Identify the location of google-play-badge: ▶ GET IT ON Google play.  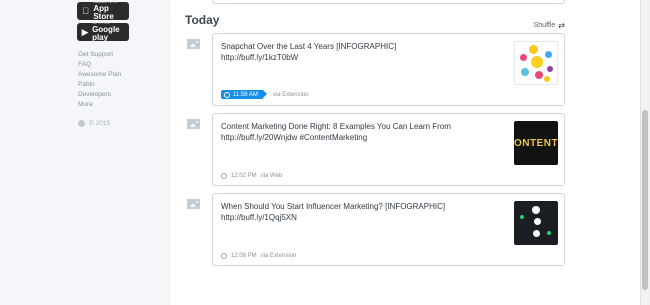
(103, 32).